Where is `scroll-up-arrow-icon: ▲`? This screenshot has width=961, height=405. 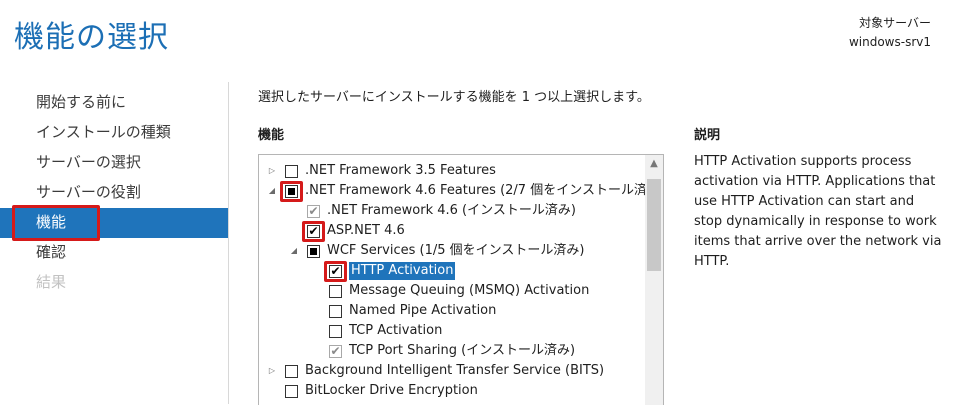
scroll-up-arrow-icon: ▲ is located at coordinates (654, 164).